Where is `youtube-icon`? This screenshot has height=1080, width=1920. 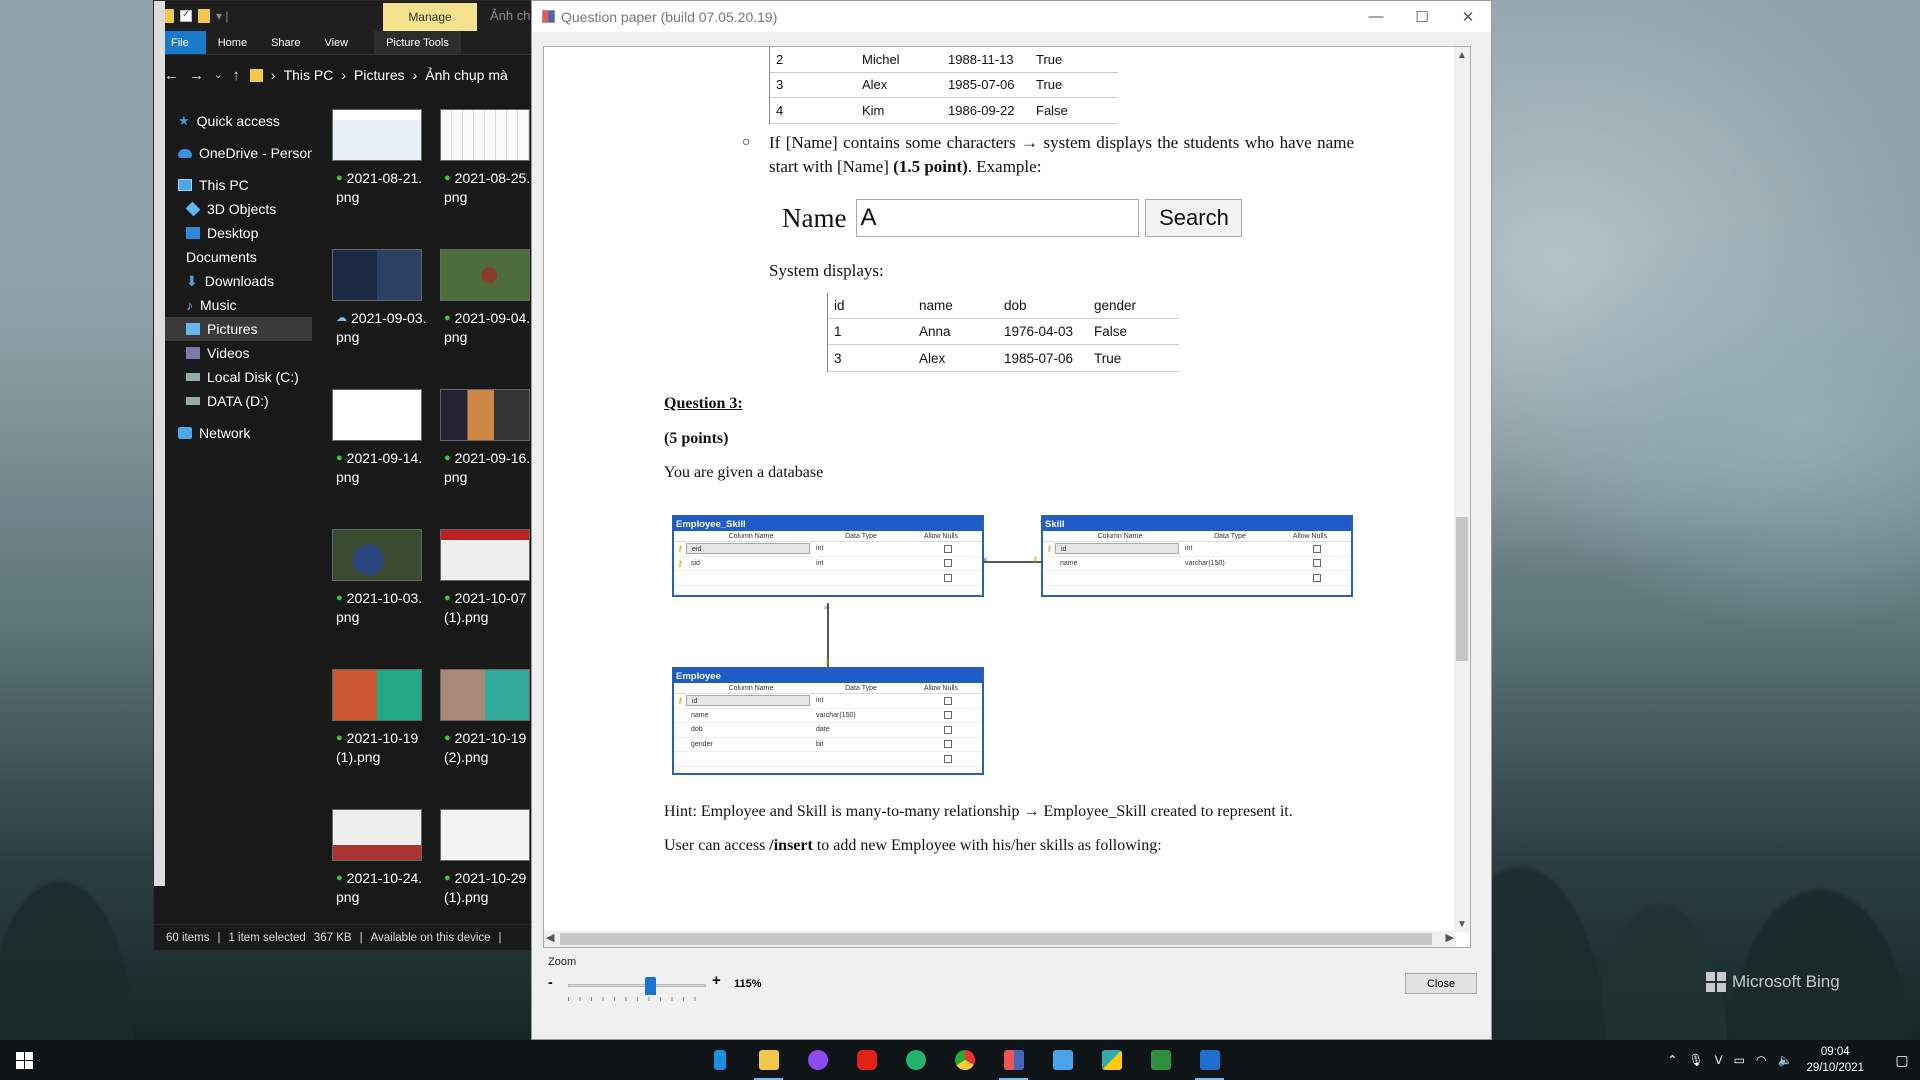 youtube-icon is located at coordinates (866, 1060).